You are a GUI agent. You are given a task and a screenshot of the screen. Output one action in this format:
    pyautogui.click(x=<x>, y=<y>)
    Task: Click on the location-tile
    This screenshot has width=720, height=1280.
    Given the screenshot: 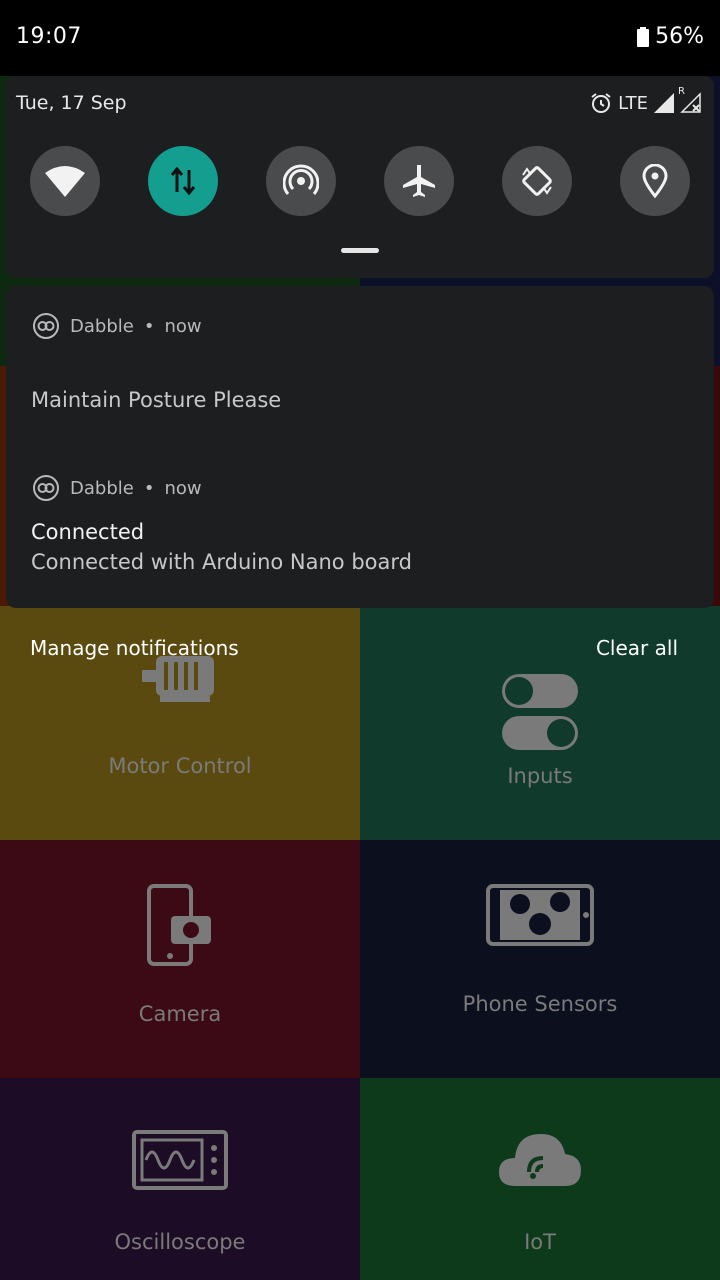 What is the action you would take?
    pyautogui.click(x=655, y=181)
    